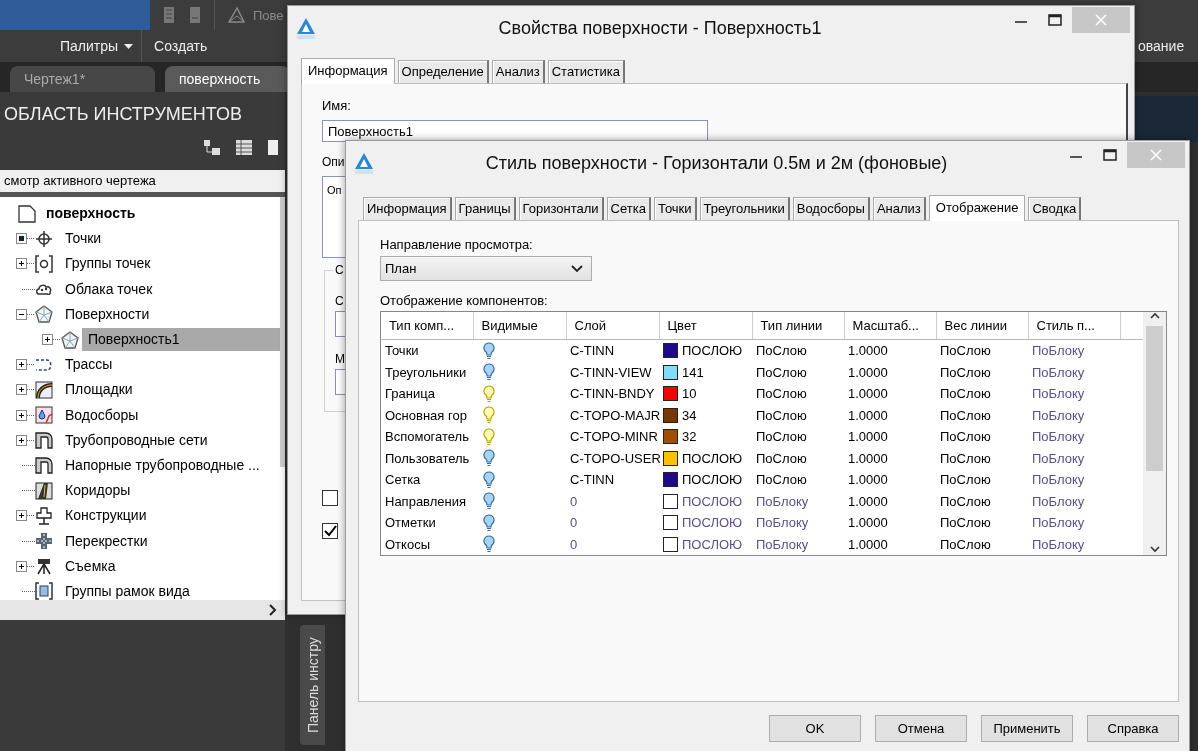  I want to click on scroll-right-icon, so click(273, 610).